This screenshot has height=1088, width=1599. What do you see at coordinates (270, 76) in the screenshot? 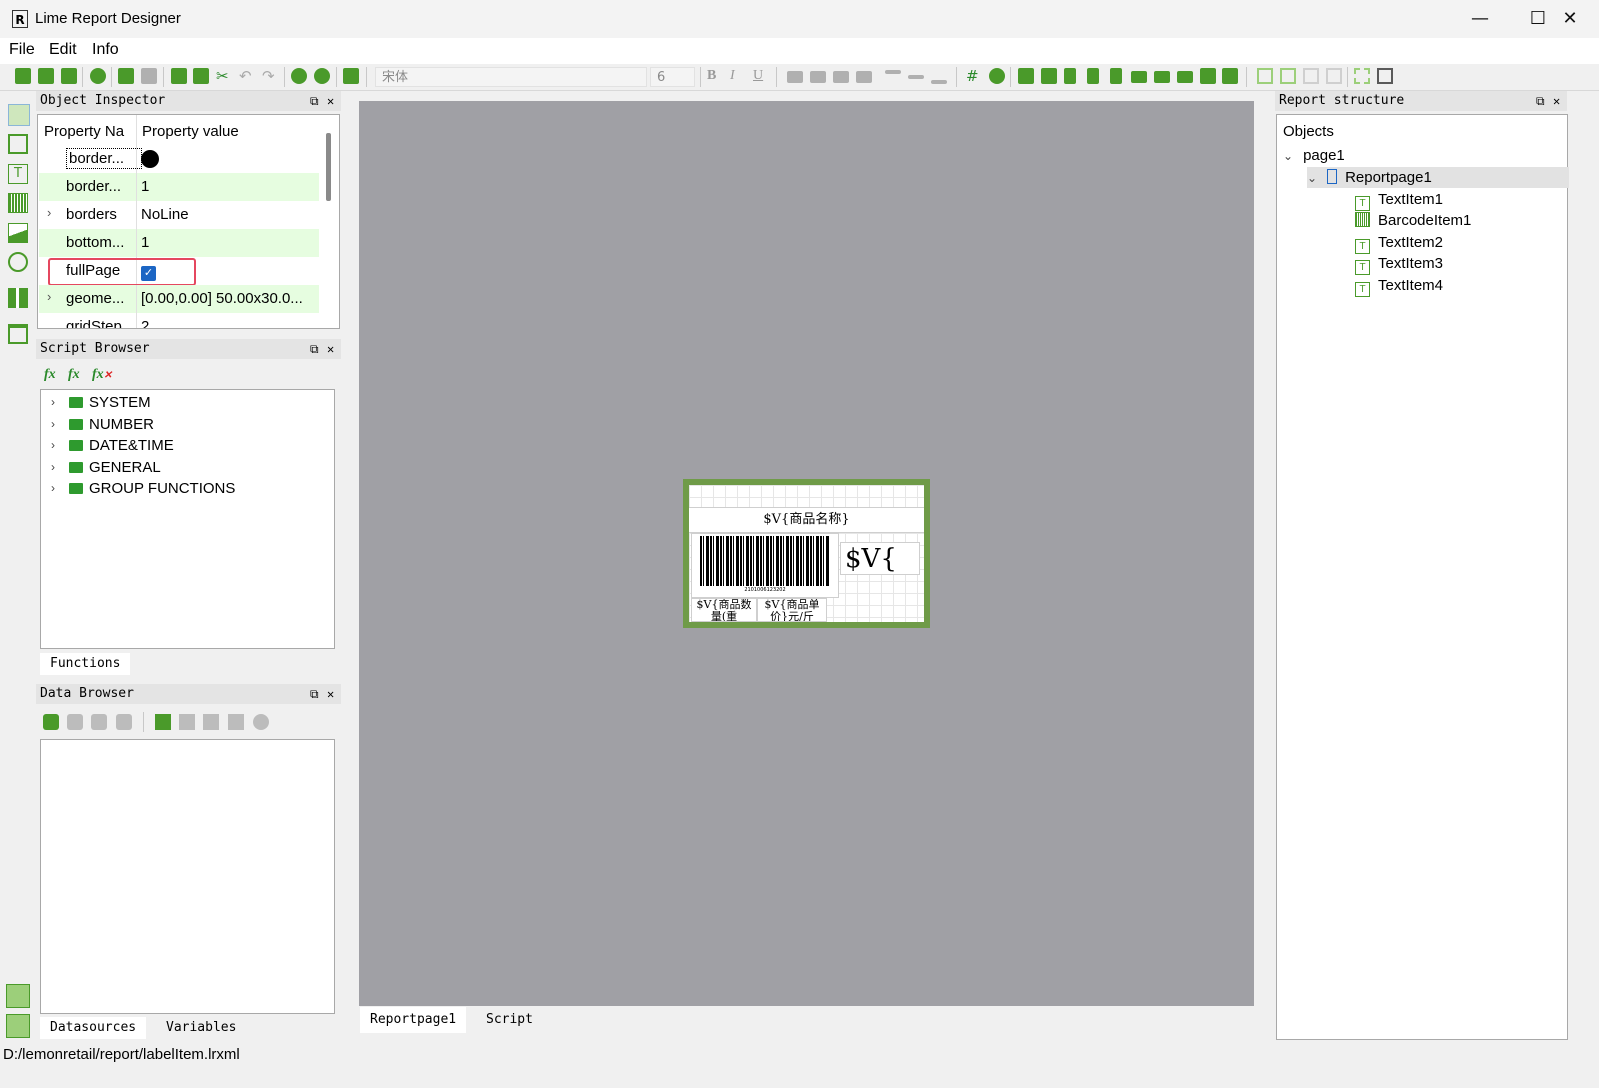
I see `redo-icon: ↷` at bounding box center [270, 76].